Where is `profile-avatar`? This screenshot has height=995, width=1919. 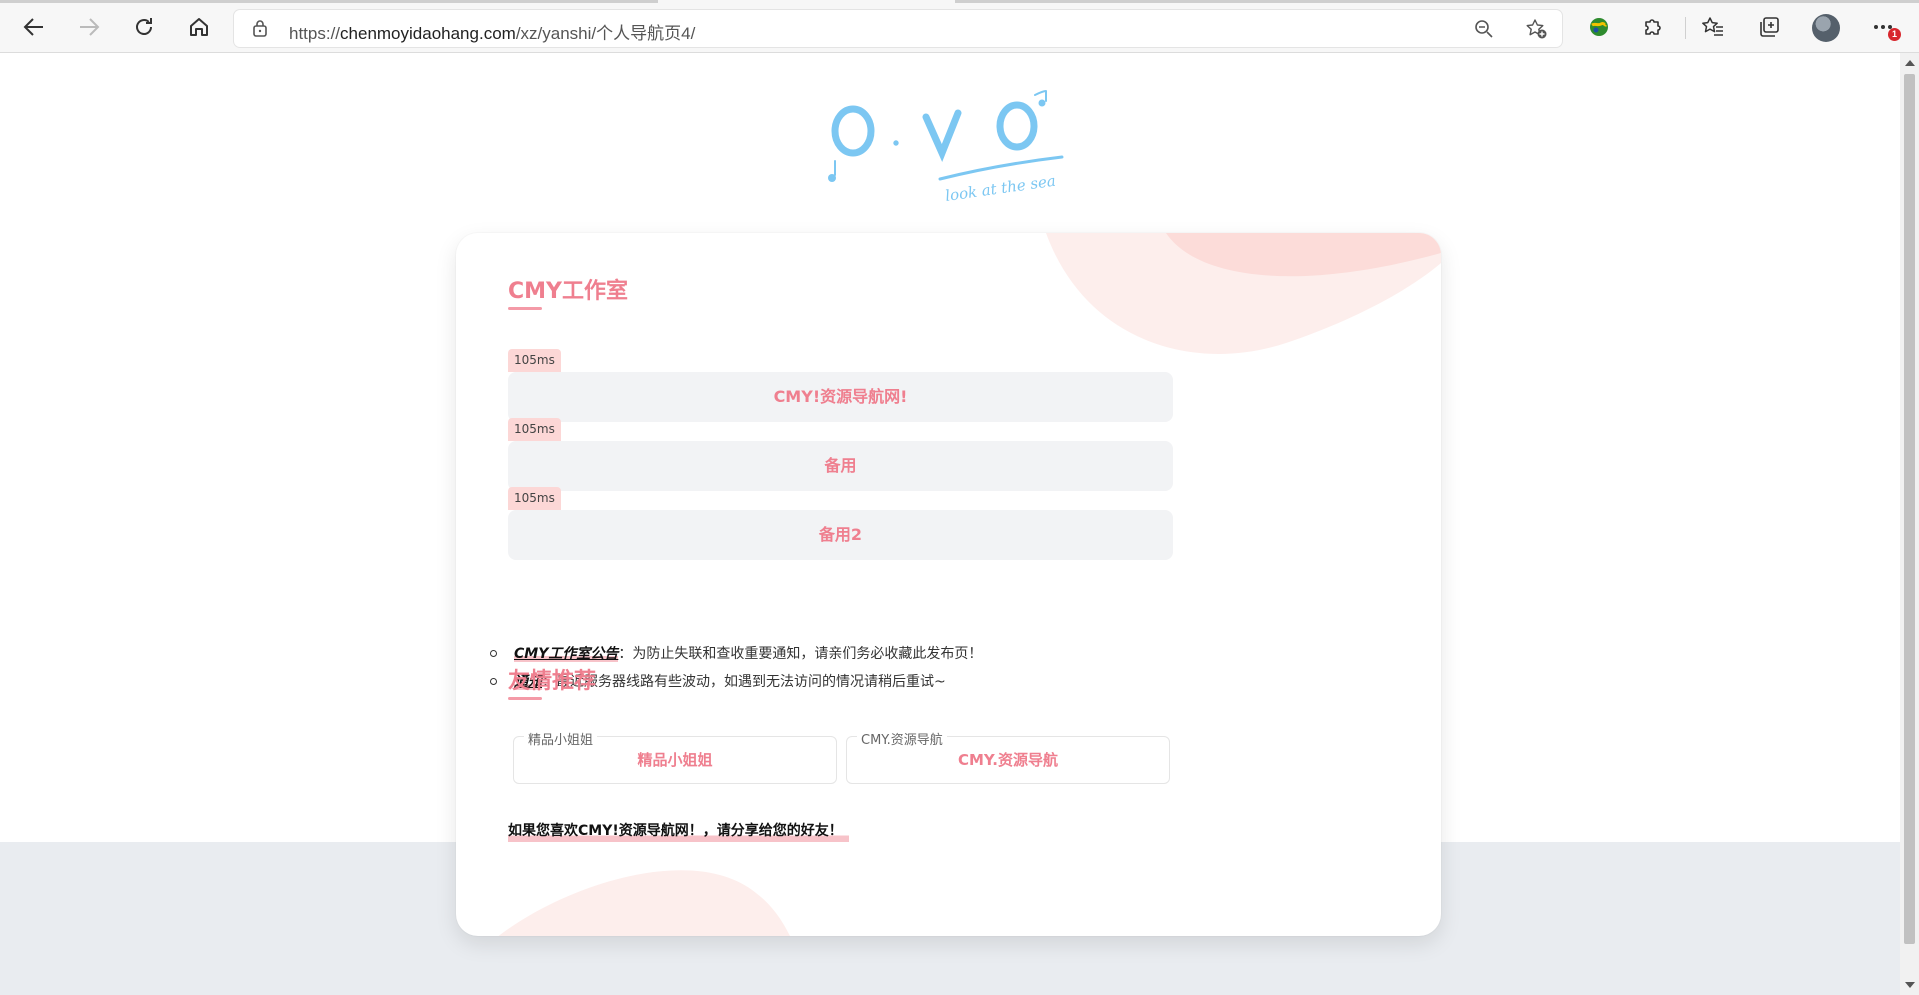
profile-avatar is located at coordinates (1826, 28).